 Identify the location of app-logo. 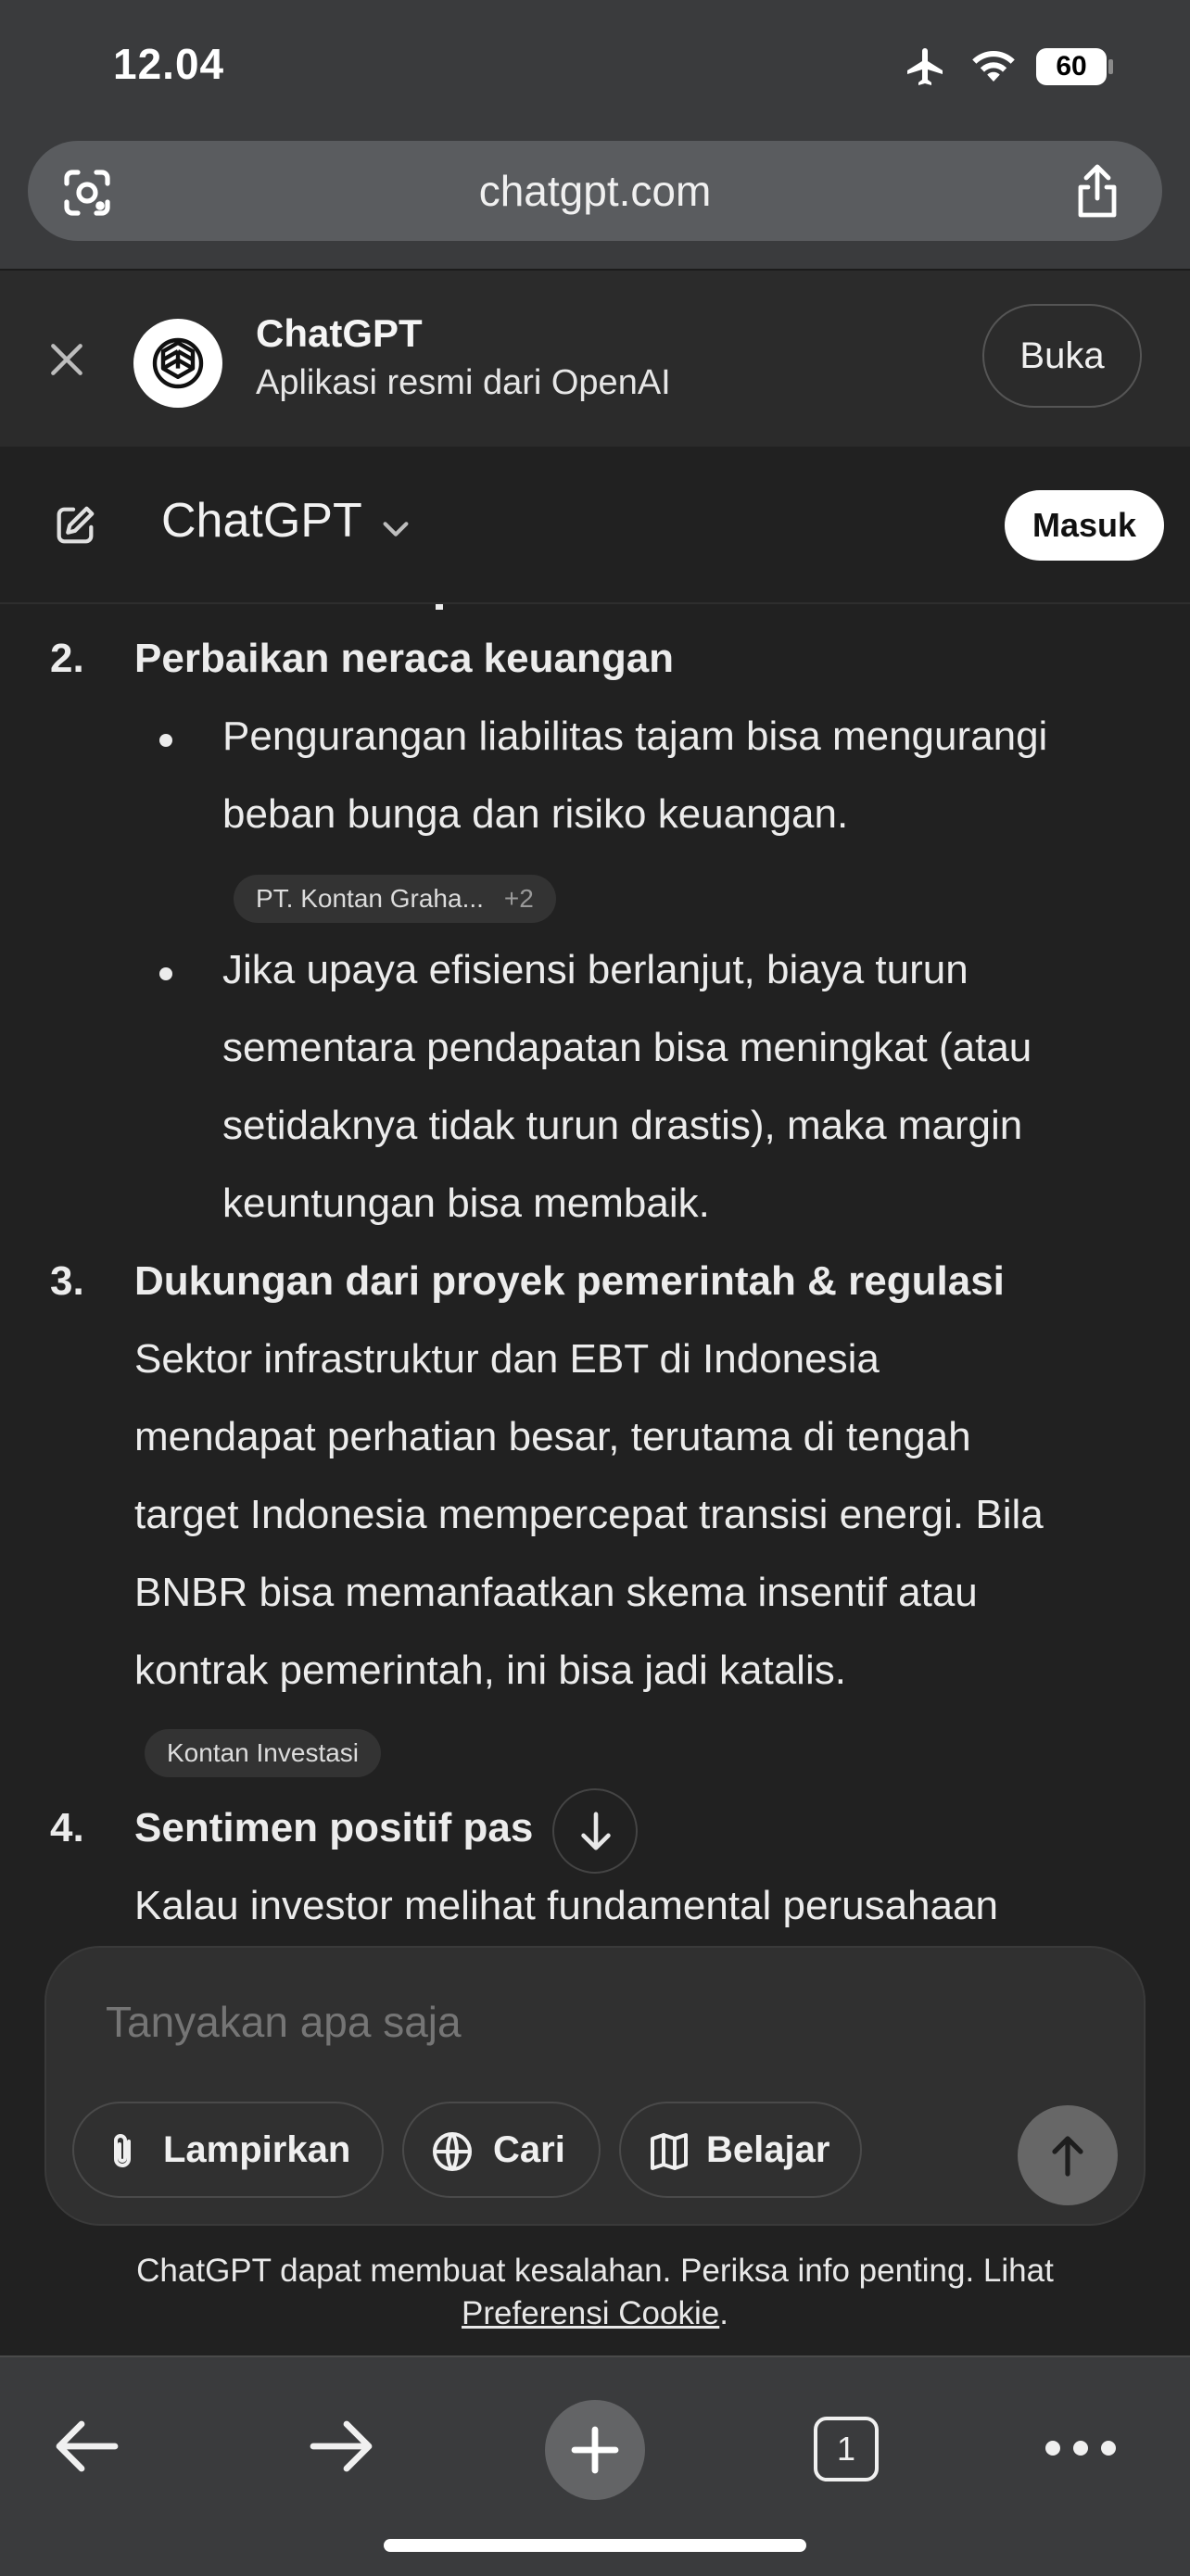
(177, 363).